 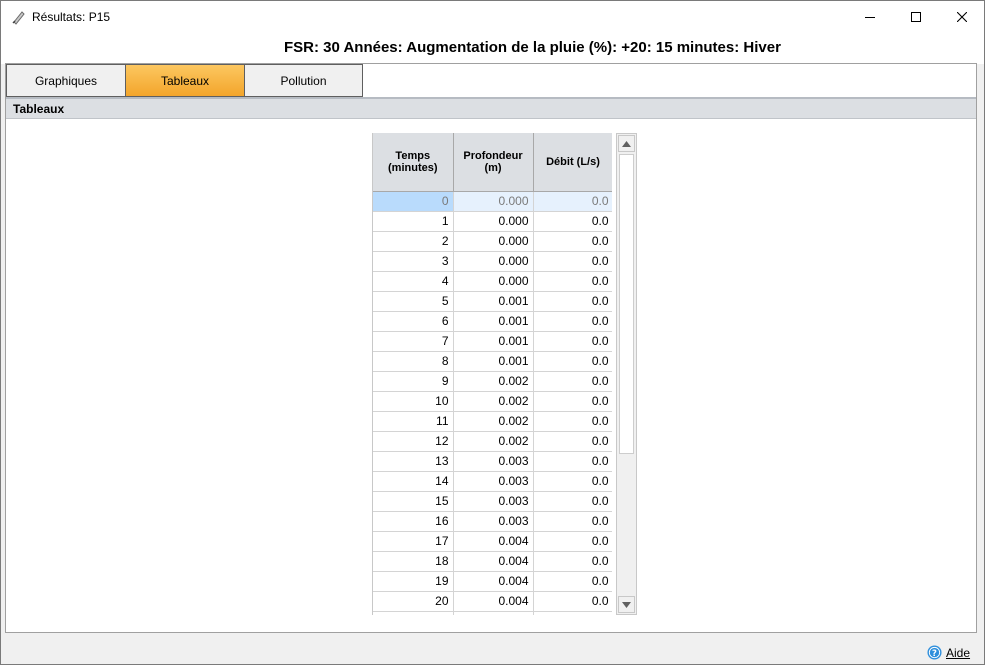 I want to click on table-row: 10 0.002 0.0, so click(x=492, y=401).